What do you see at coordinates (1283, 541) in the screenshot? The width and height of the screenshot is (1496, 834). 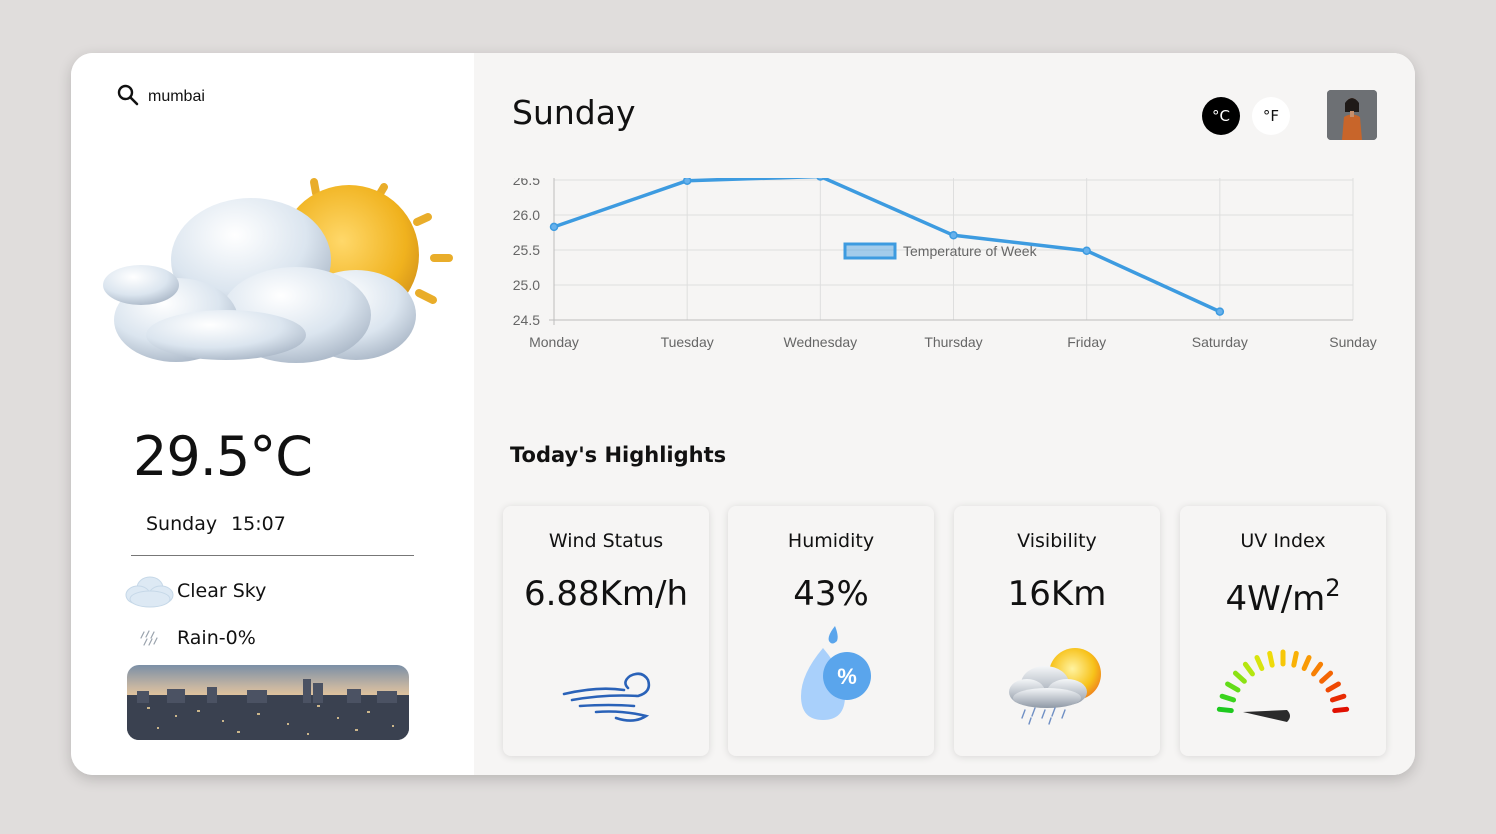 I see `uv-index-label: UV Index` at bounding box center [1283, 541].